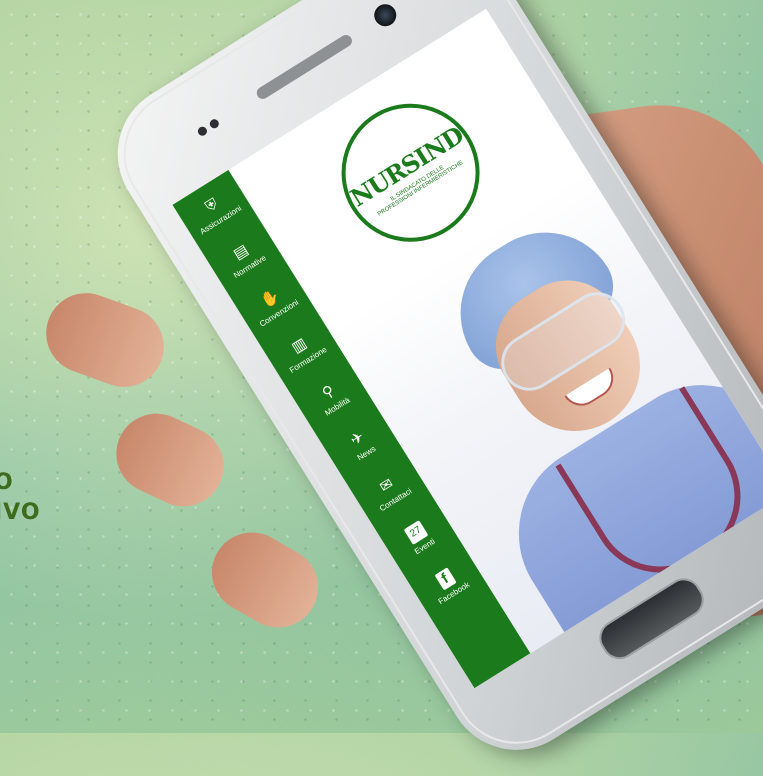 This screenshot has height=776, width=763. Describe the element at coordinates (386, 485) in the screenshot. I see `envelope-icon: ✉` at that location.